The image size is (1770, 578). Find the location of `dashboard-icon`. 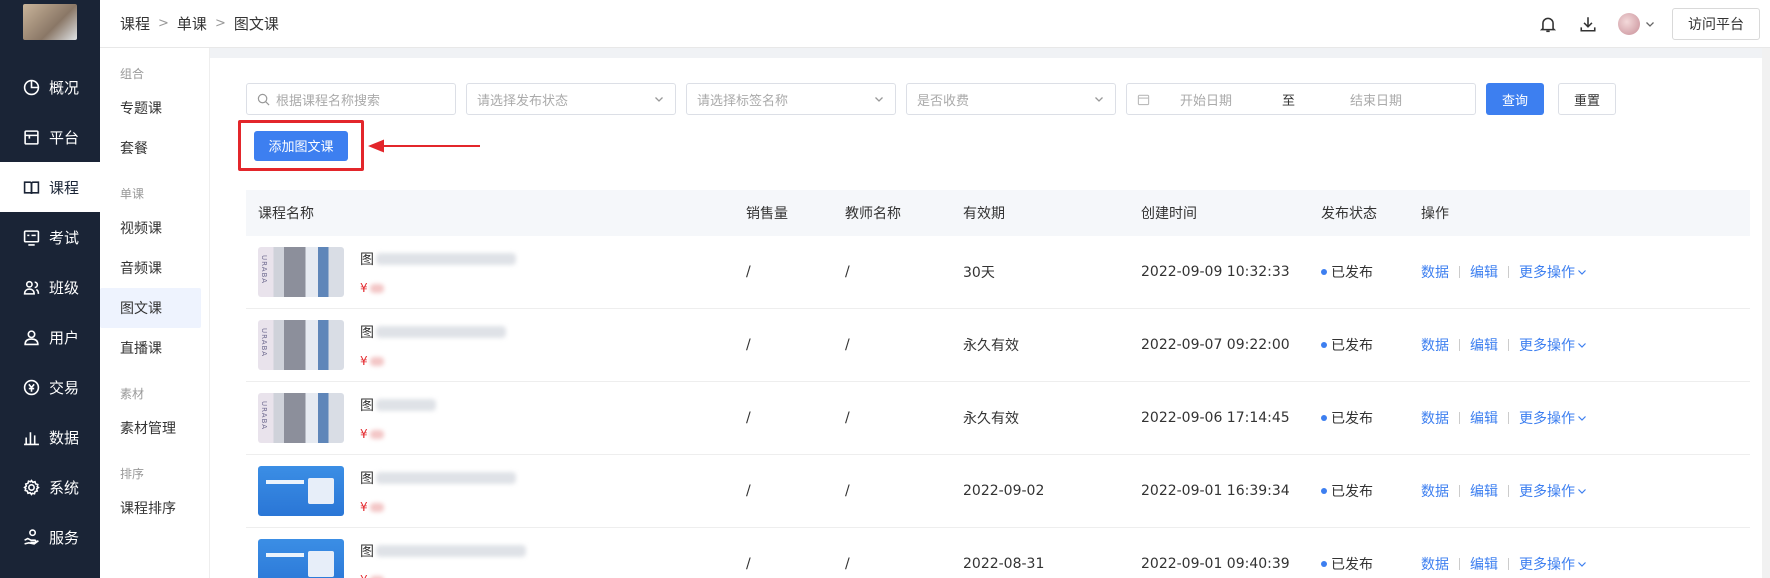

dashboard-icon is located at coordinates (31, 87).